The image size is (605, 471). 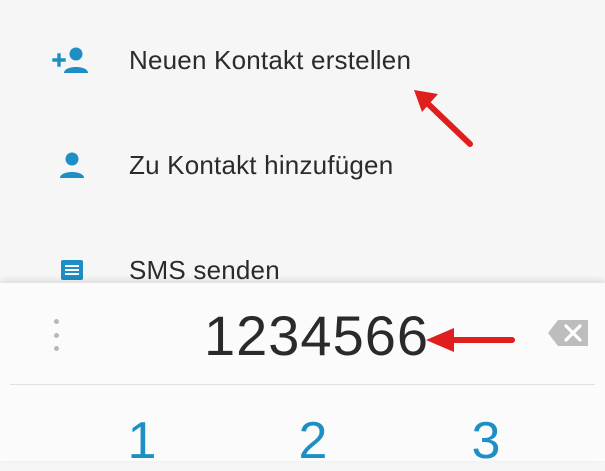 What do you see at coordinates (316, 335) in the screenshot?
I see `dialed-number: 1234566` at bounding box center [316, 335].